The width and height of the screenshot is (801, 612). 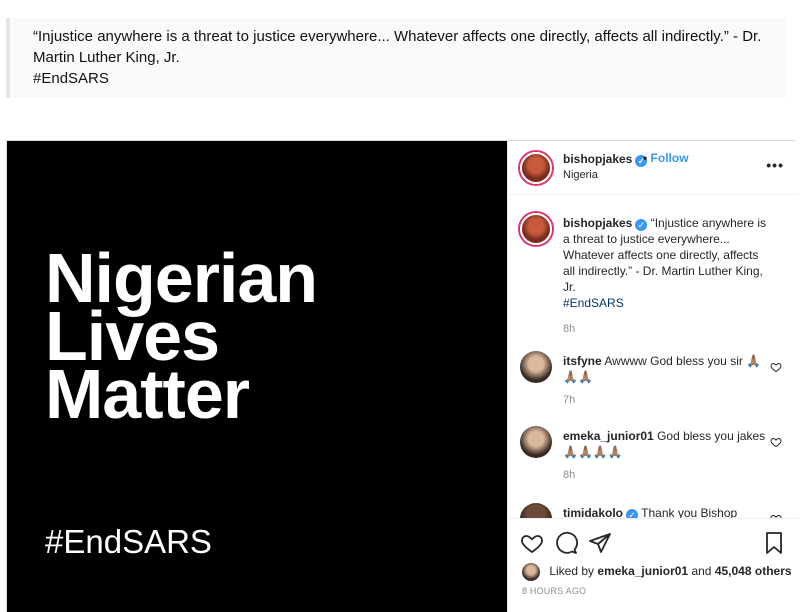 What do you see at coordinates (554, 591) in the screenshot?
I see `post-timestamp: 8 HOURS AGO` at bounding box center [554, 591].